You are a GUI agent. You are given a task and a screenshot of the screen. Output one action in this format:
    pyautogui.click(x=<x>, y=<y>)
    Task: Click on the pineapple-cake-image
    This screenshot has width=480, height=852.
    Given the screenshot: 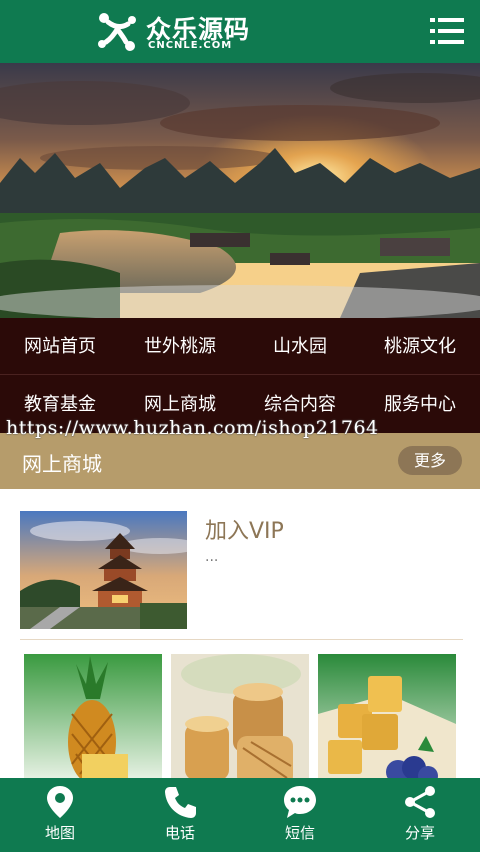 What is the action you would take?
    pyautogui.click(x=387, y=721)
    